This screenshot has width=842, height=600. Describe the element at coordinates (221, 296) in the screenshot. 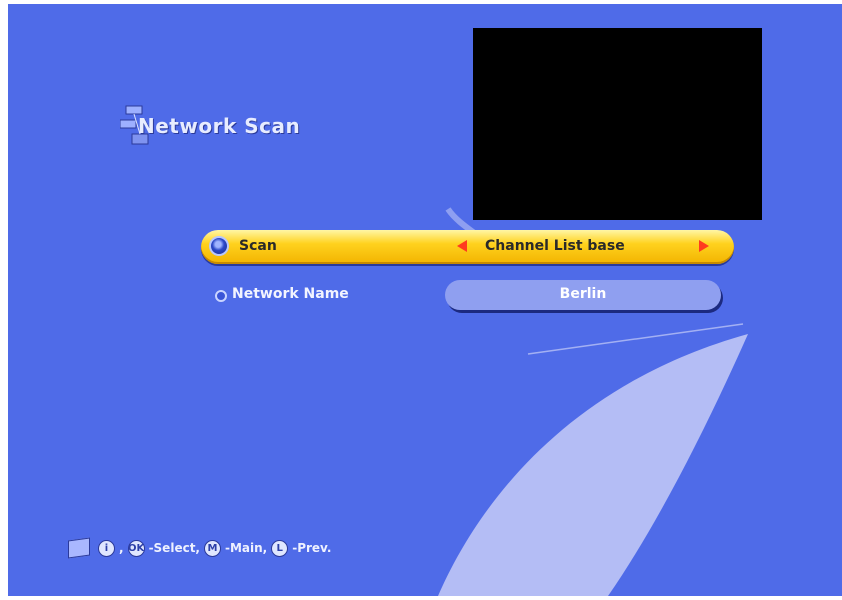

I see `radio-icon` at that location.